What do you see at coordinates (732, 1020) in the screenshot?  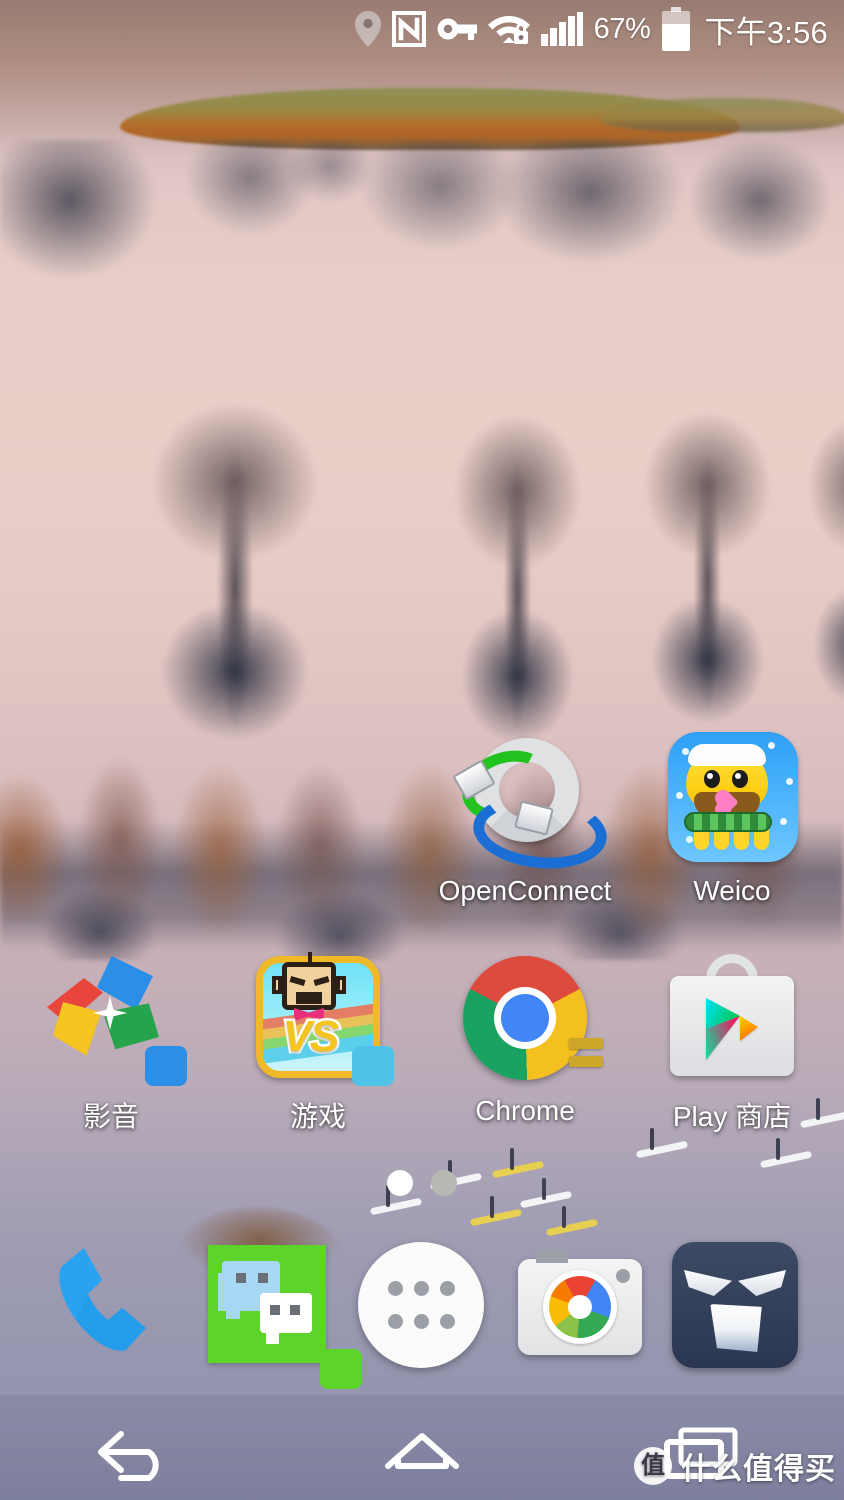 I see `play-store-icon` at bounding box center [732, 1020].